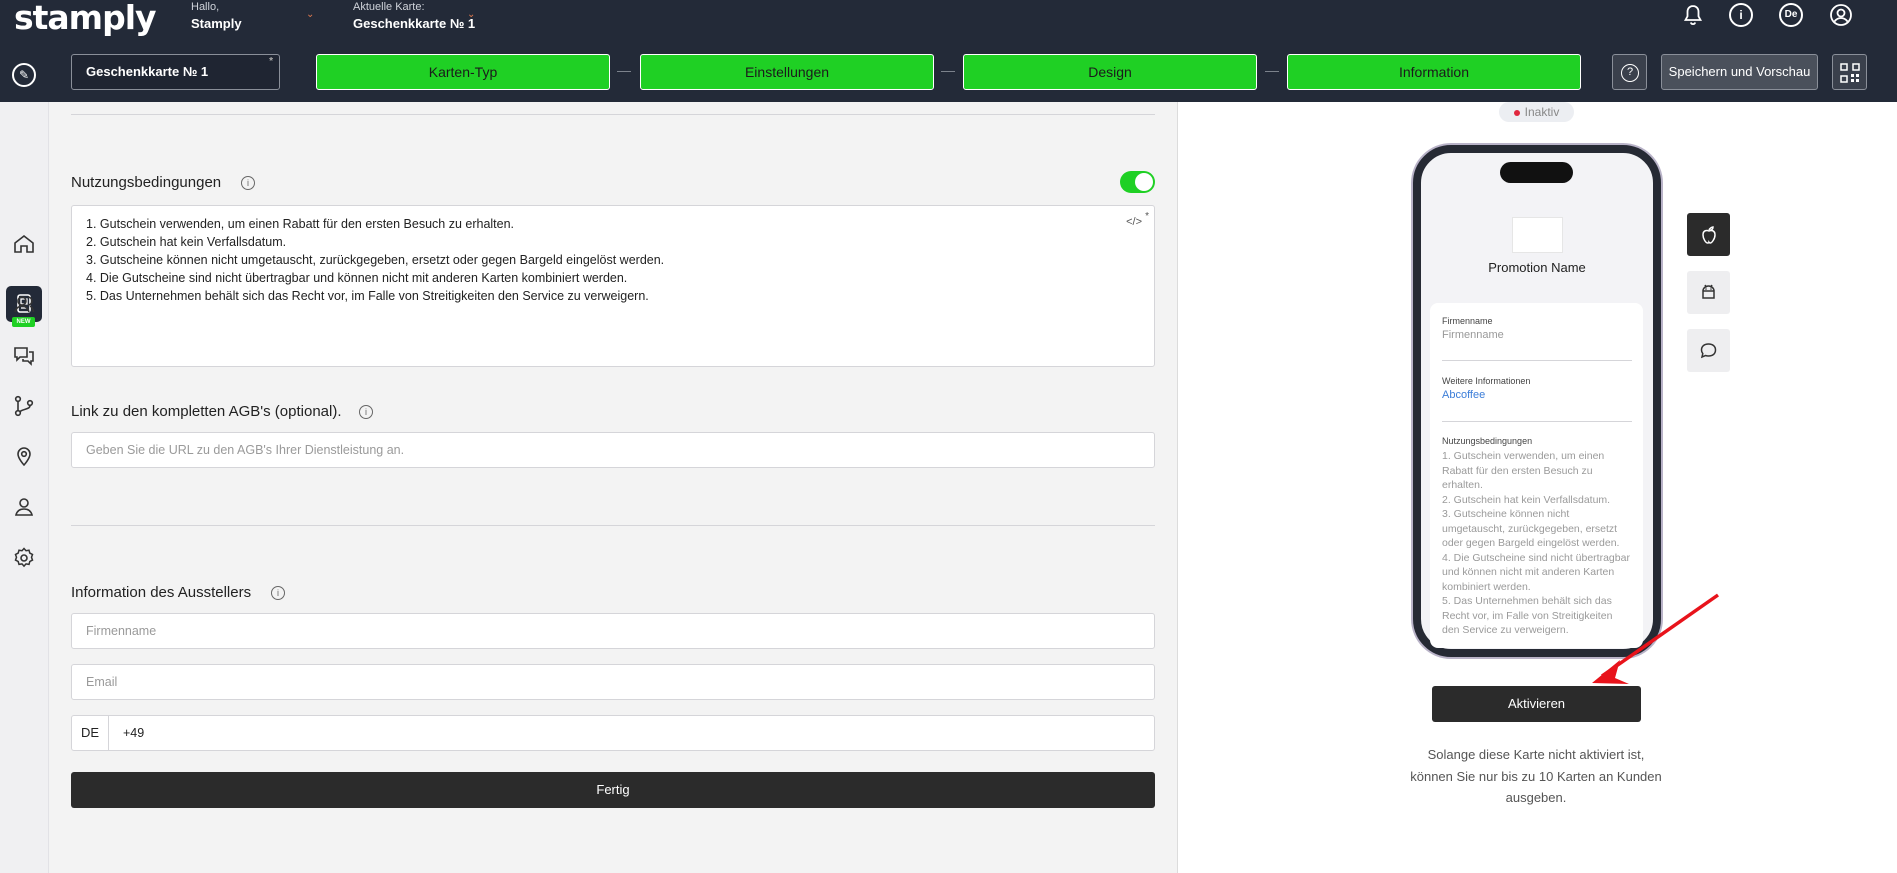  I want to click on status-dot, so click(1516, 112).